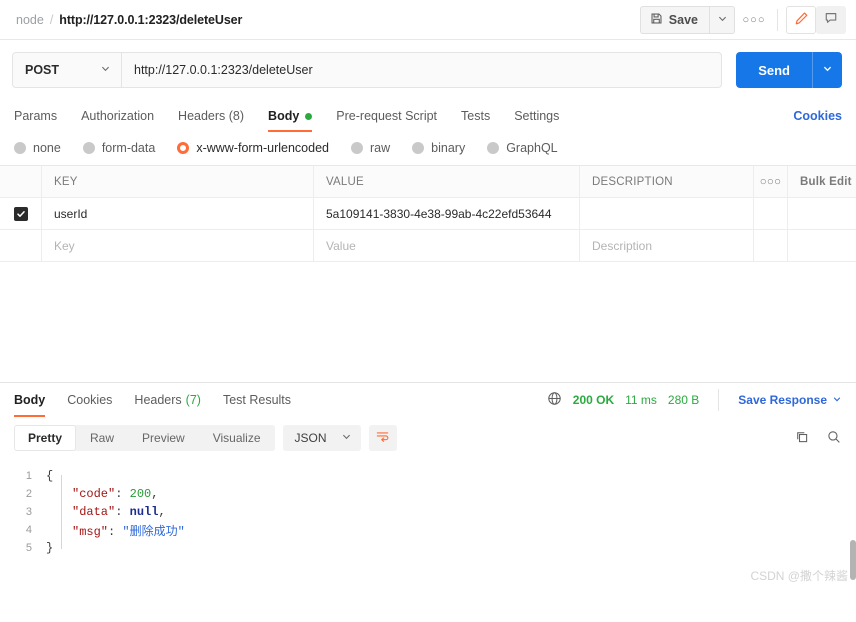  What do you see at coordinates (802, 438) in the screenshot?
I see `copy-icon` at bounding box center [802, 438].